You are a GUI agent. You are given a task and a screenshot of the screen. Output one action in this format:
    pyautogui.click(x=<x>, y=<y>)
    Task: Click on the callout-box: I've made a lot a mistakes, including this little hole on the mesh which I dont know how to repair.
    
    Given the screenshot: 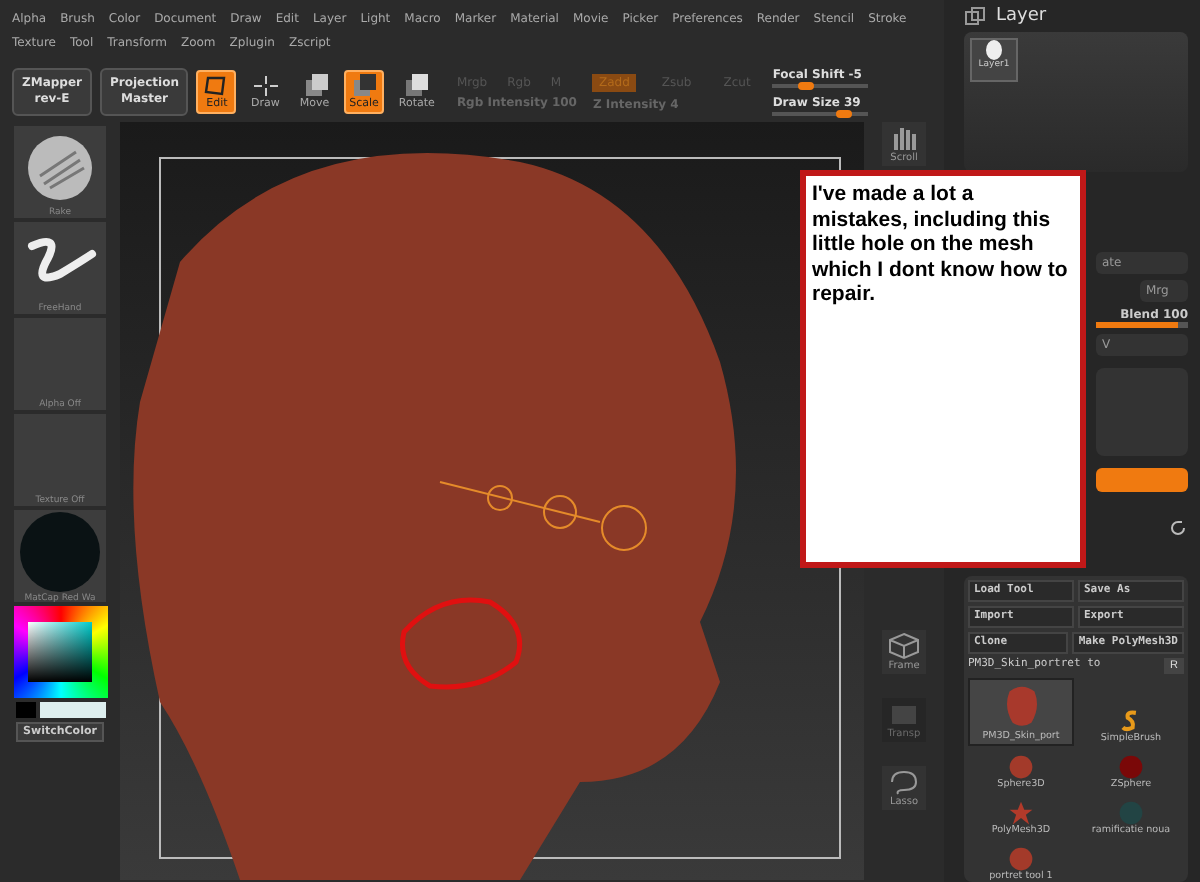 What is the action you would take?
    pyautogui.click(x=943, y=369)
    